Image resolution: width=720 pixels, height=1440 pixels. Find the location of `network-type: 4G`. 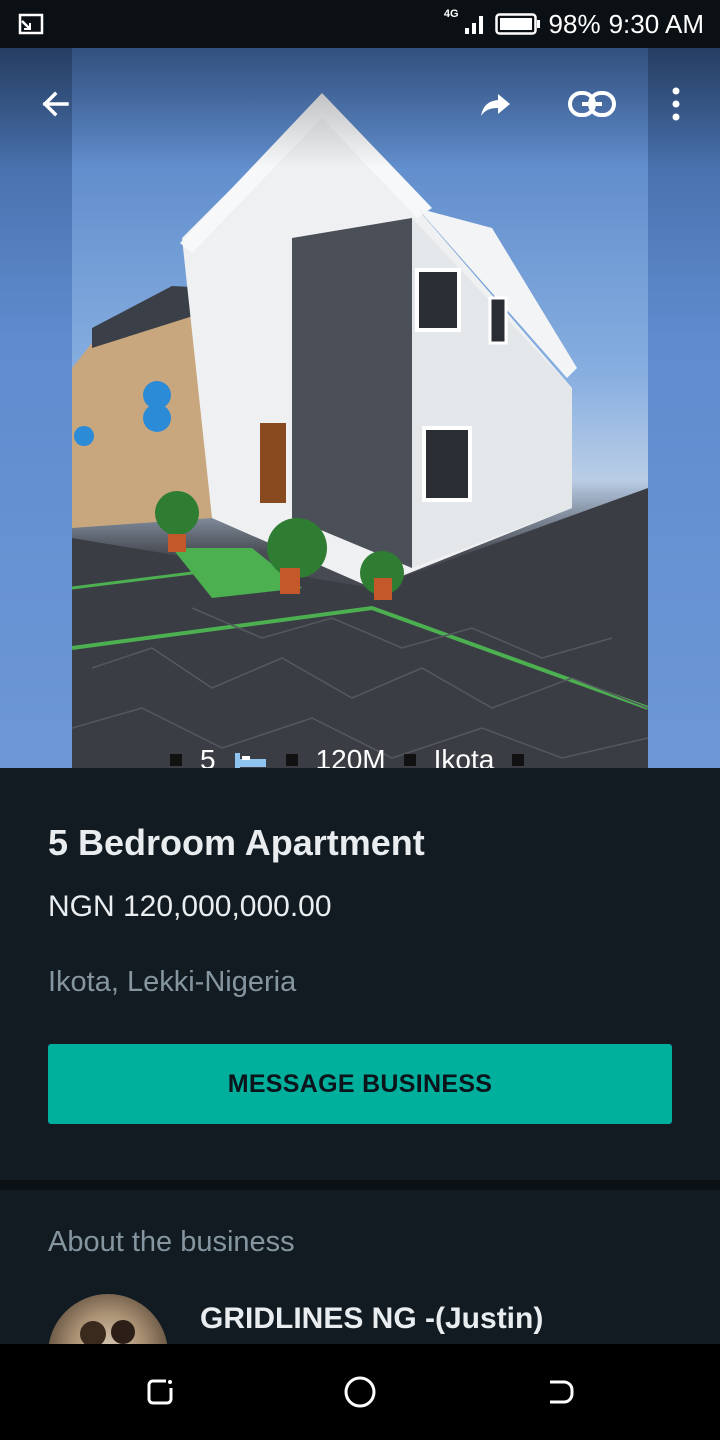

network-type: 4G is located at coordinates (451, 14).